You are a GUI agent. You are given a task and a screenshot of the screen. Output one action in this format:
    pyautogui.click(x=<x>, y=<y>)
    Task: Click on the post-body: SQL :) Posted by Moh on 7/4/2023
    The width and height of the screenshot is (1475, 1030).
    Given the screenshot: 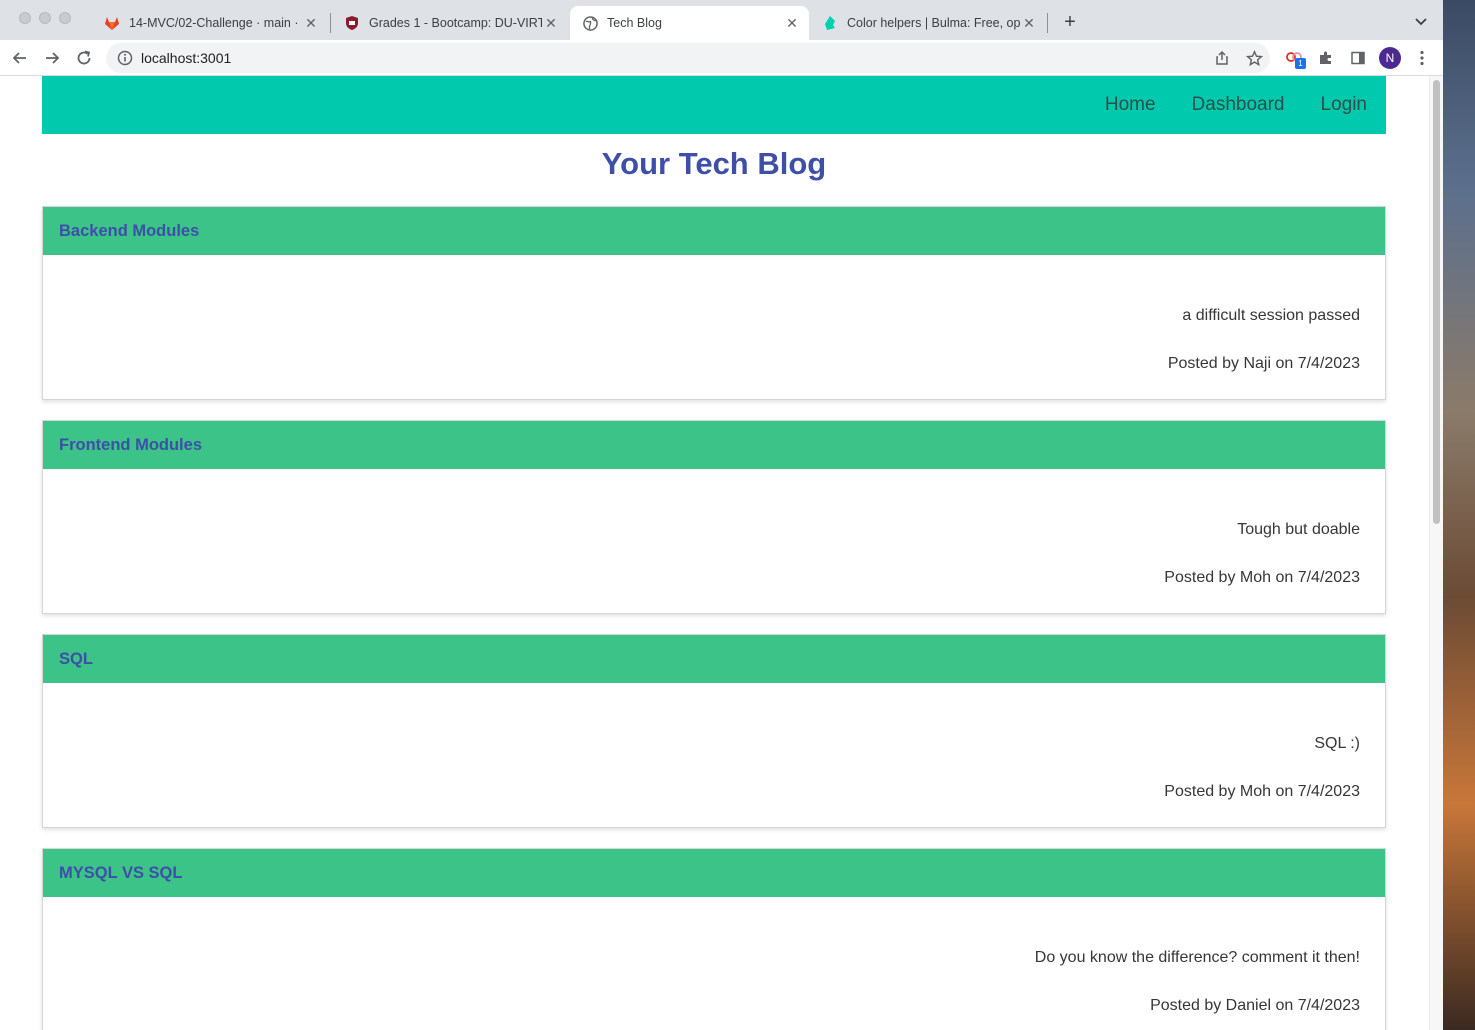 What is the action you would take?
    pyautogui.click(x=714, y=755)
    